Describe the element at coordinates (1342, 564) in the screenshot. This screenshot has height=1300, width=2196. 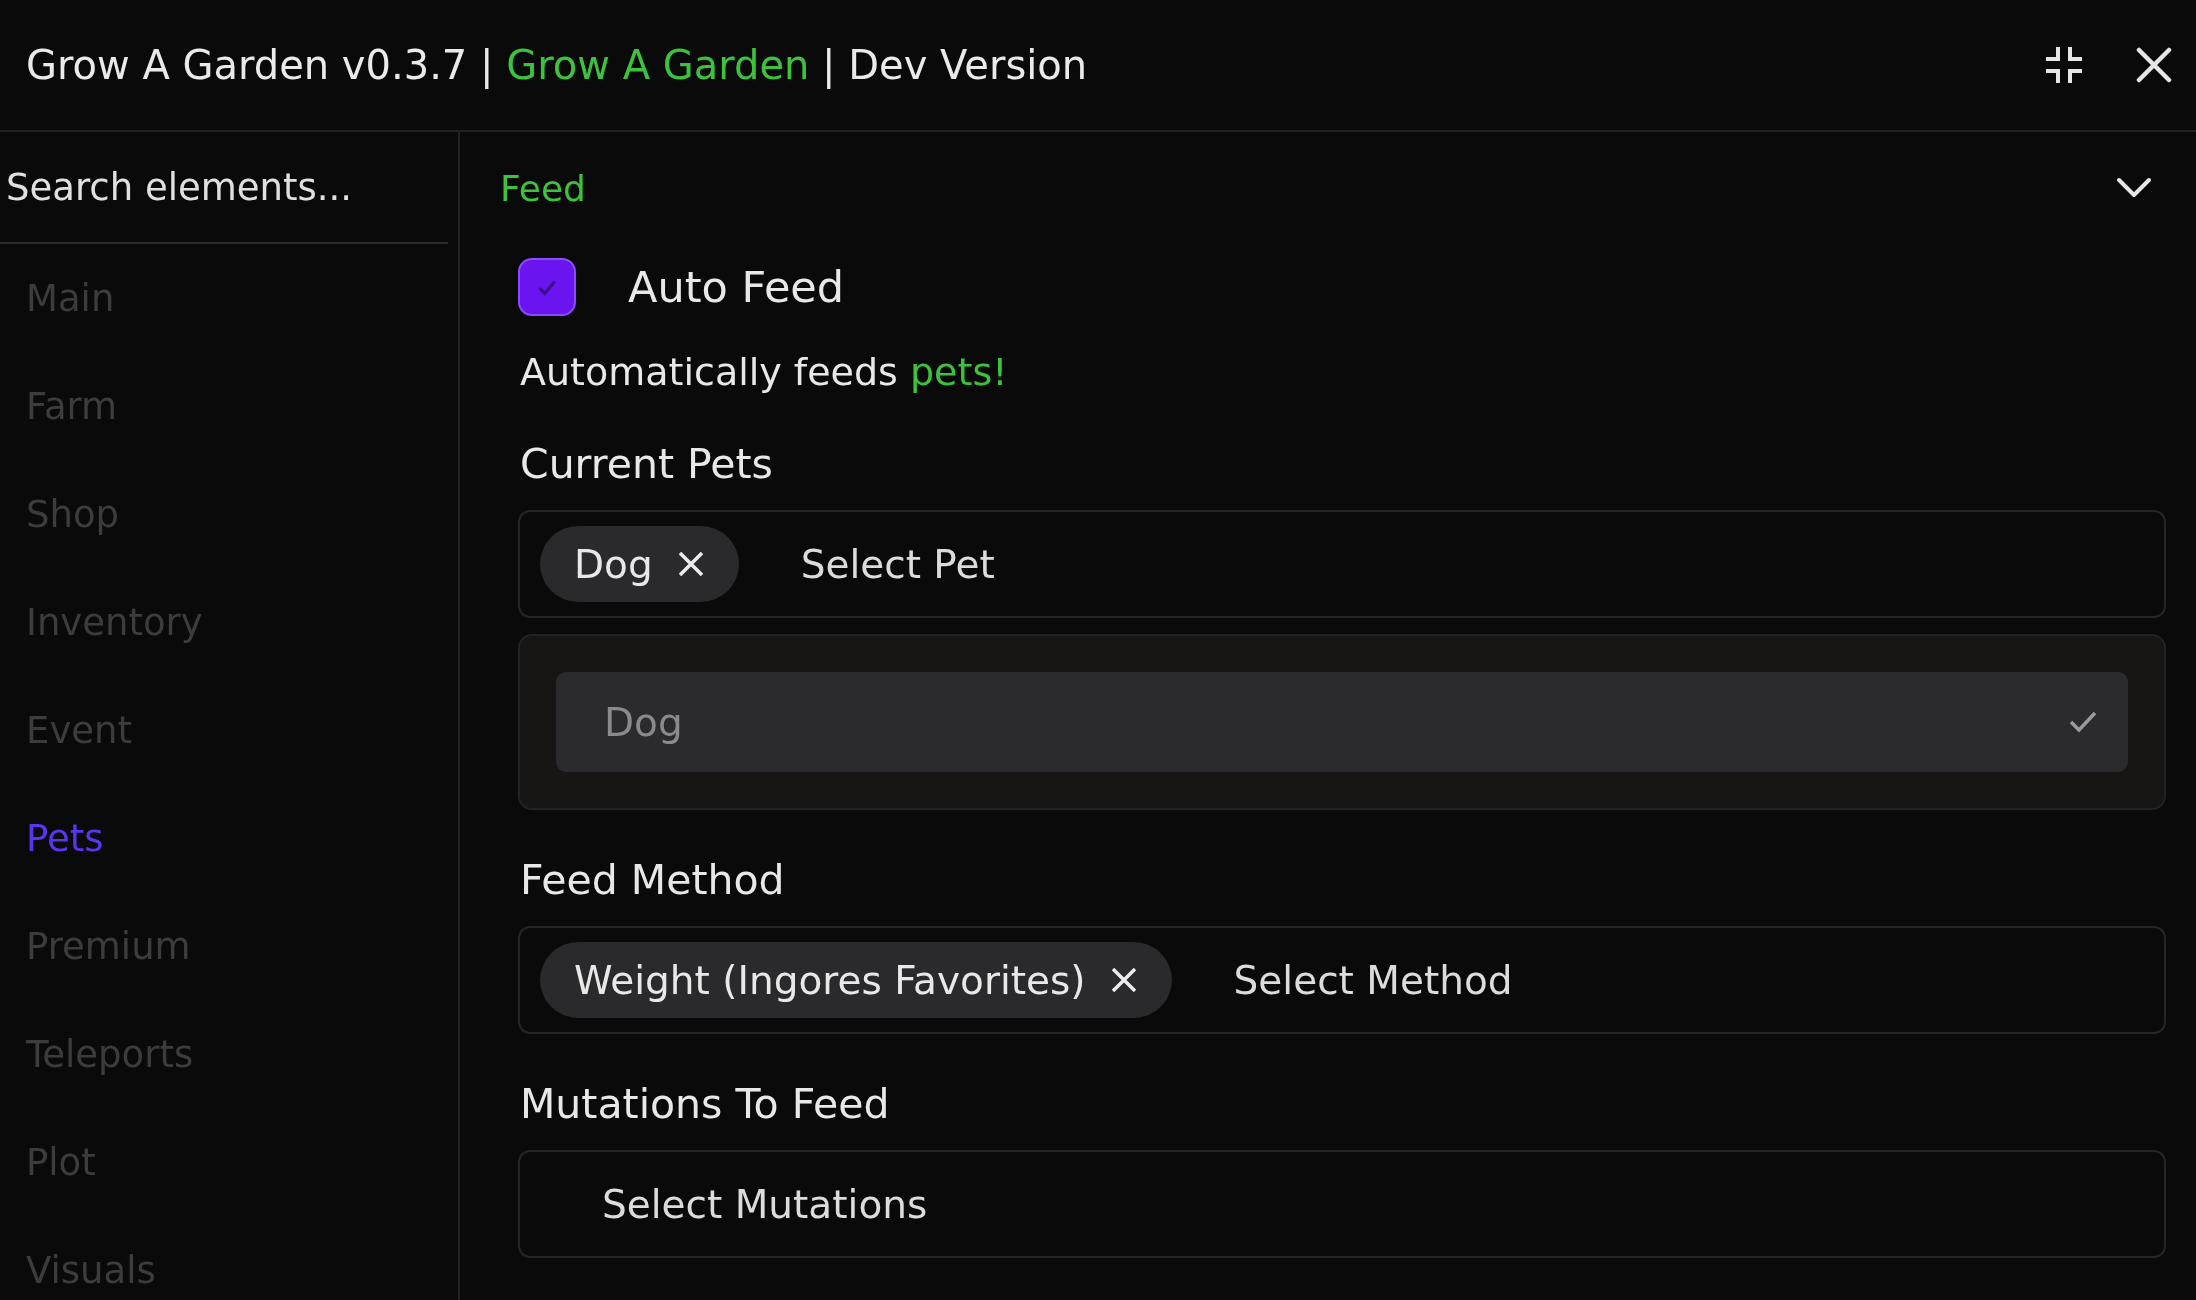
I see `multiselect-field: Dog Select Pet` at that location.